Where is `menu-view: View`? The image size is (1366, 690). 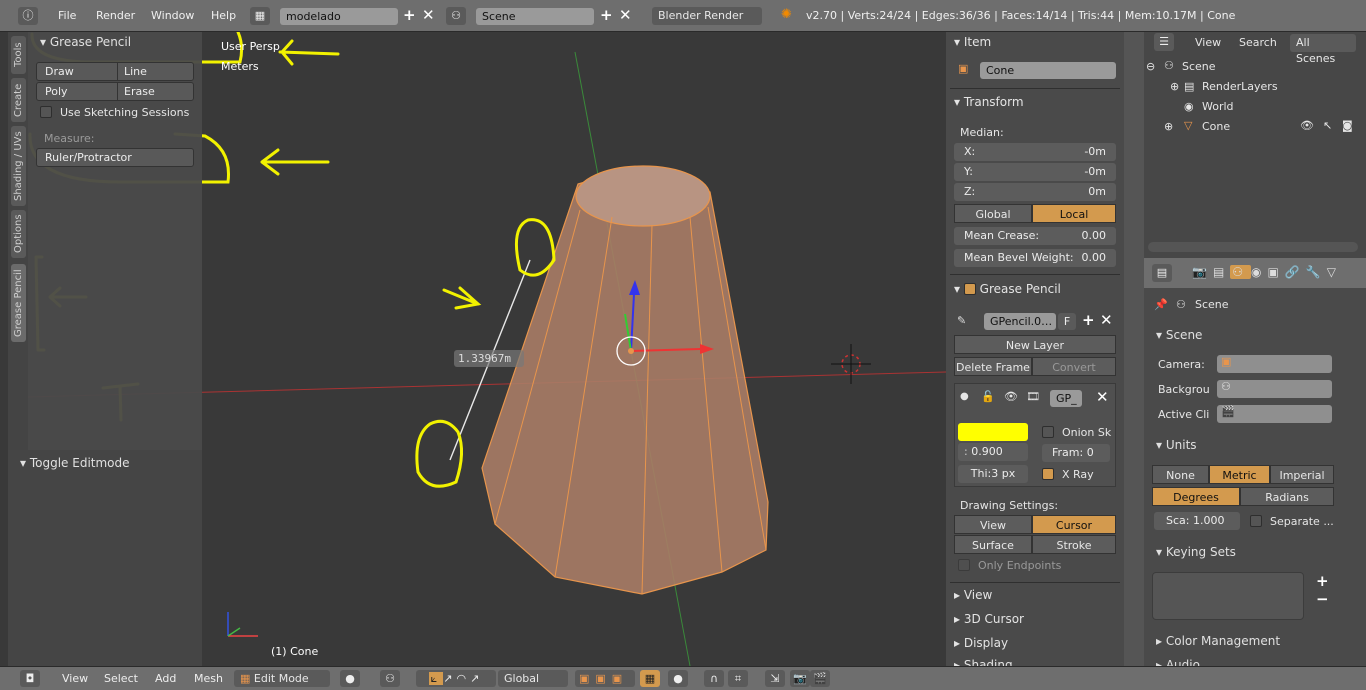 menu-view: View is located at coordinates (75, 678).